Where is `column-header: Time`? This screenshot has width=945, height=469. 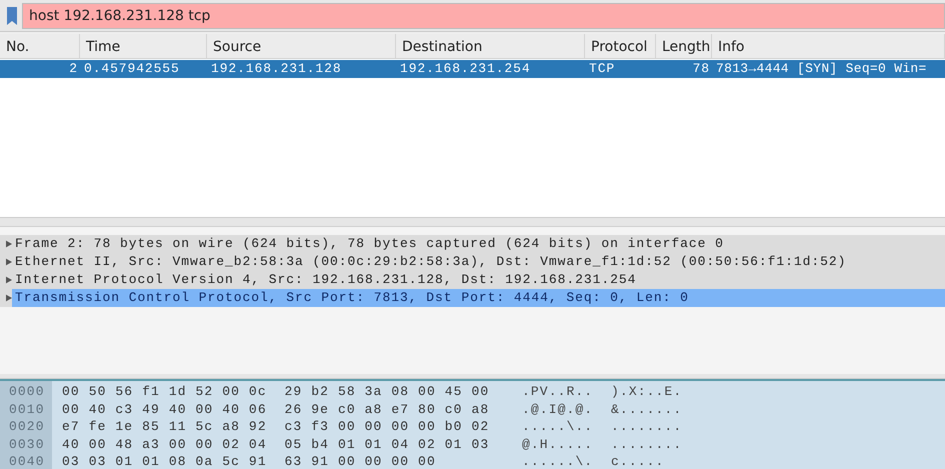
column-header: Time is located at coordinates (143, 46).